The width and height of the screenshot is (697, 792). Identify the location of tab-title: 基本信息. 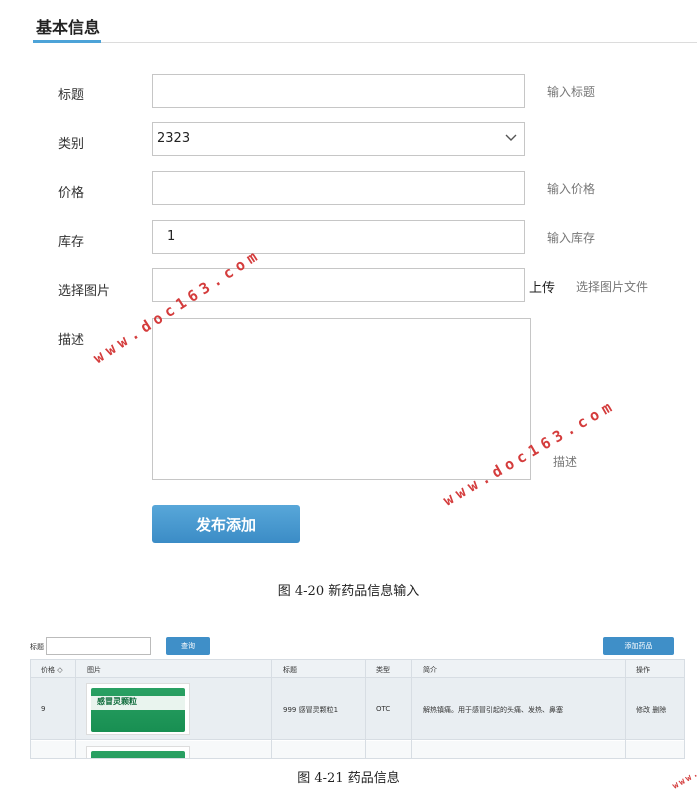
(68, 27).